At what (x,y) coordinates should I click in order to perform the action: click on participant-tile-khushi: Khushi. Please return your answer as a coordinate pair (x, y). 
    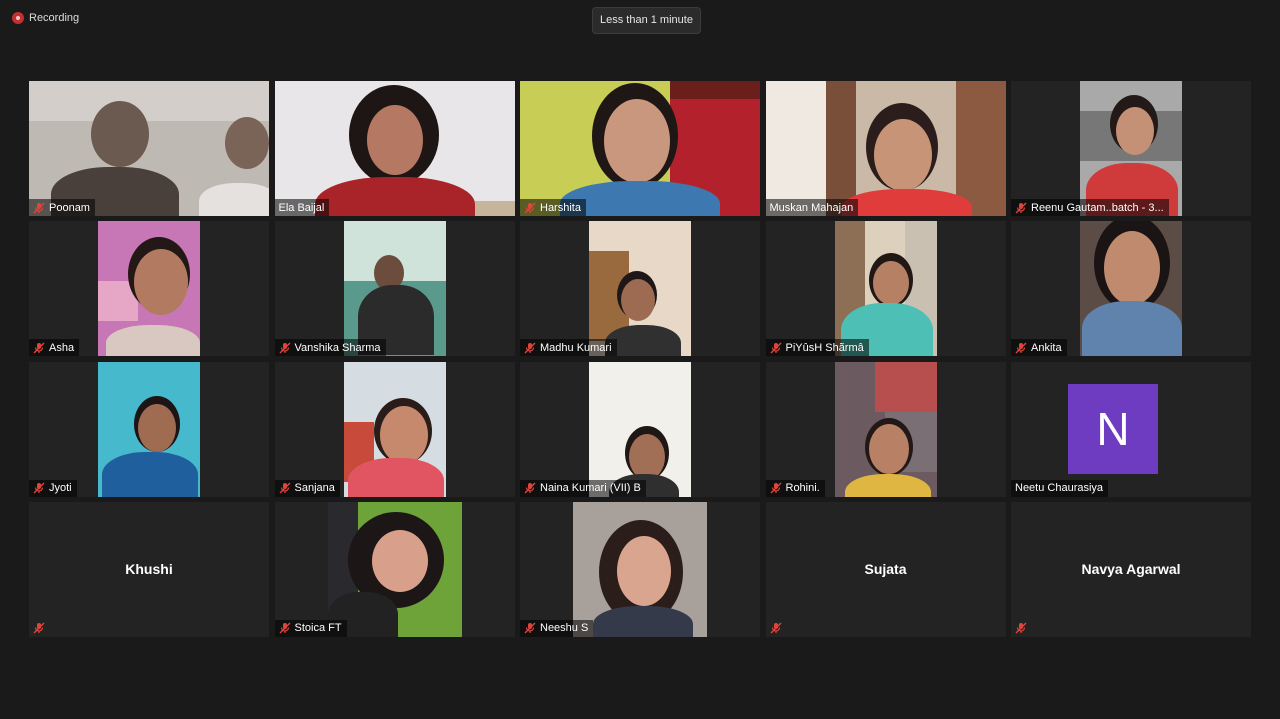
    Looking at the image, I should click on (149, 569).